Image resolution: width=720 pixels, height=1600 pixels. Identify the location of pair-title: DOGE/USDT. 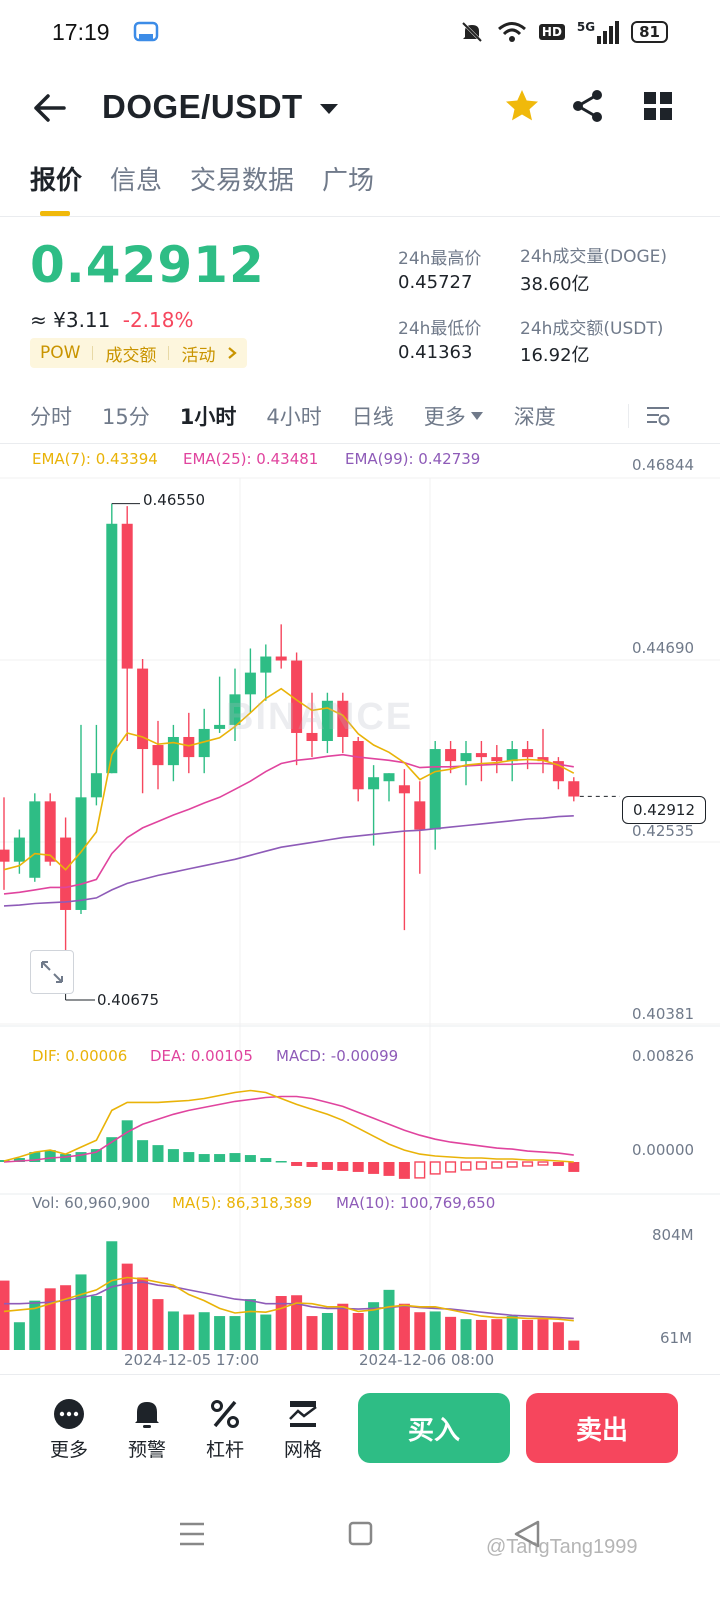
(202, 107).